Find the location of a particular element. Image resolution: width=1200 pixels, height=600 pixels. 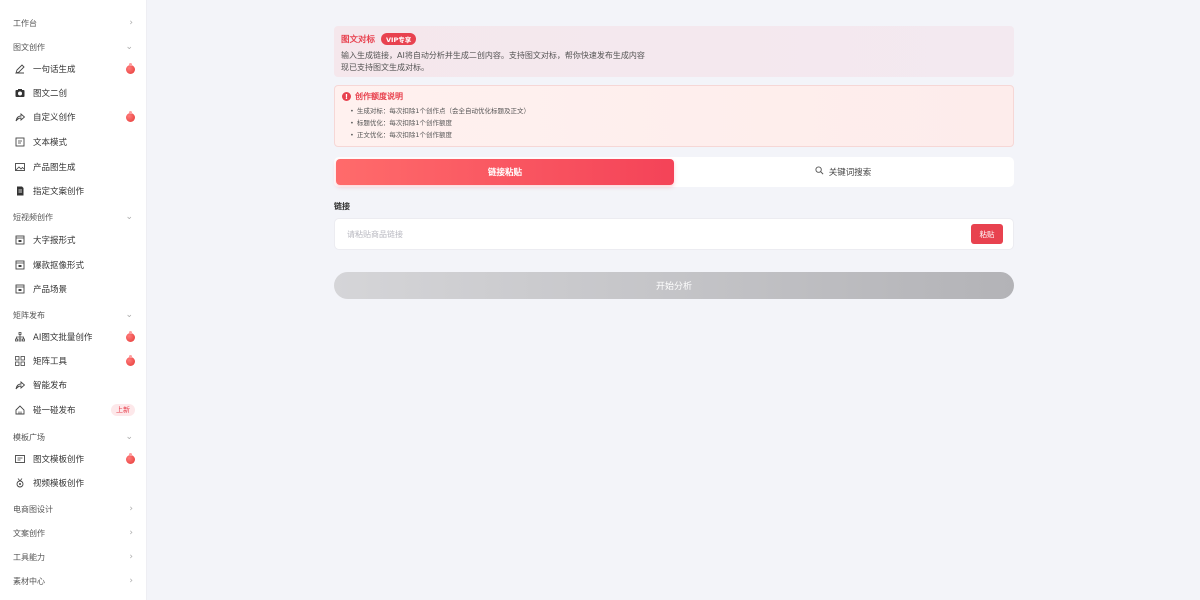

sidebar-item-label: 视频模板创作 is located at coordinates (59, 484).